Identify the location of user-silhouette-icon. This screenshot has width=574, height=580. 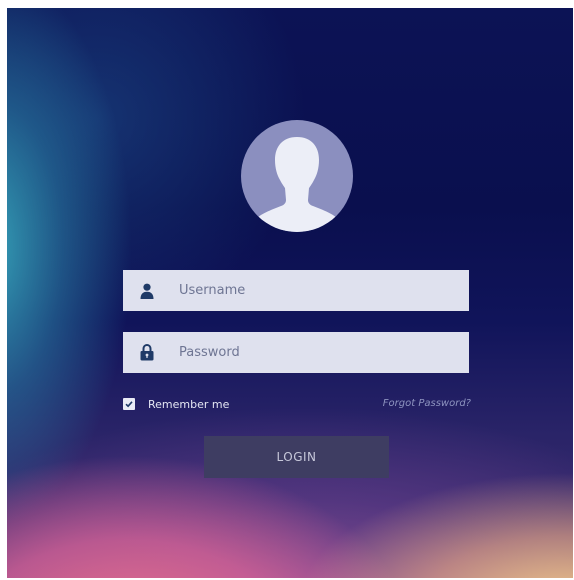
(297, 184).